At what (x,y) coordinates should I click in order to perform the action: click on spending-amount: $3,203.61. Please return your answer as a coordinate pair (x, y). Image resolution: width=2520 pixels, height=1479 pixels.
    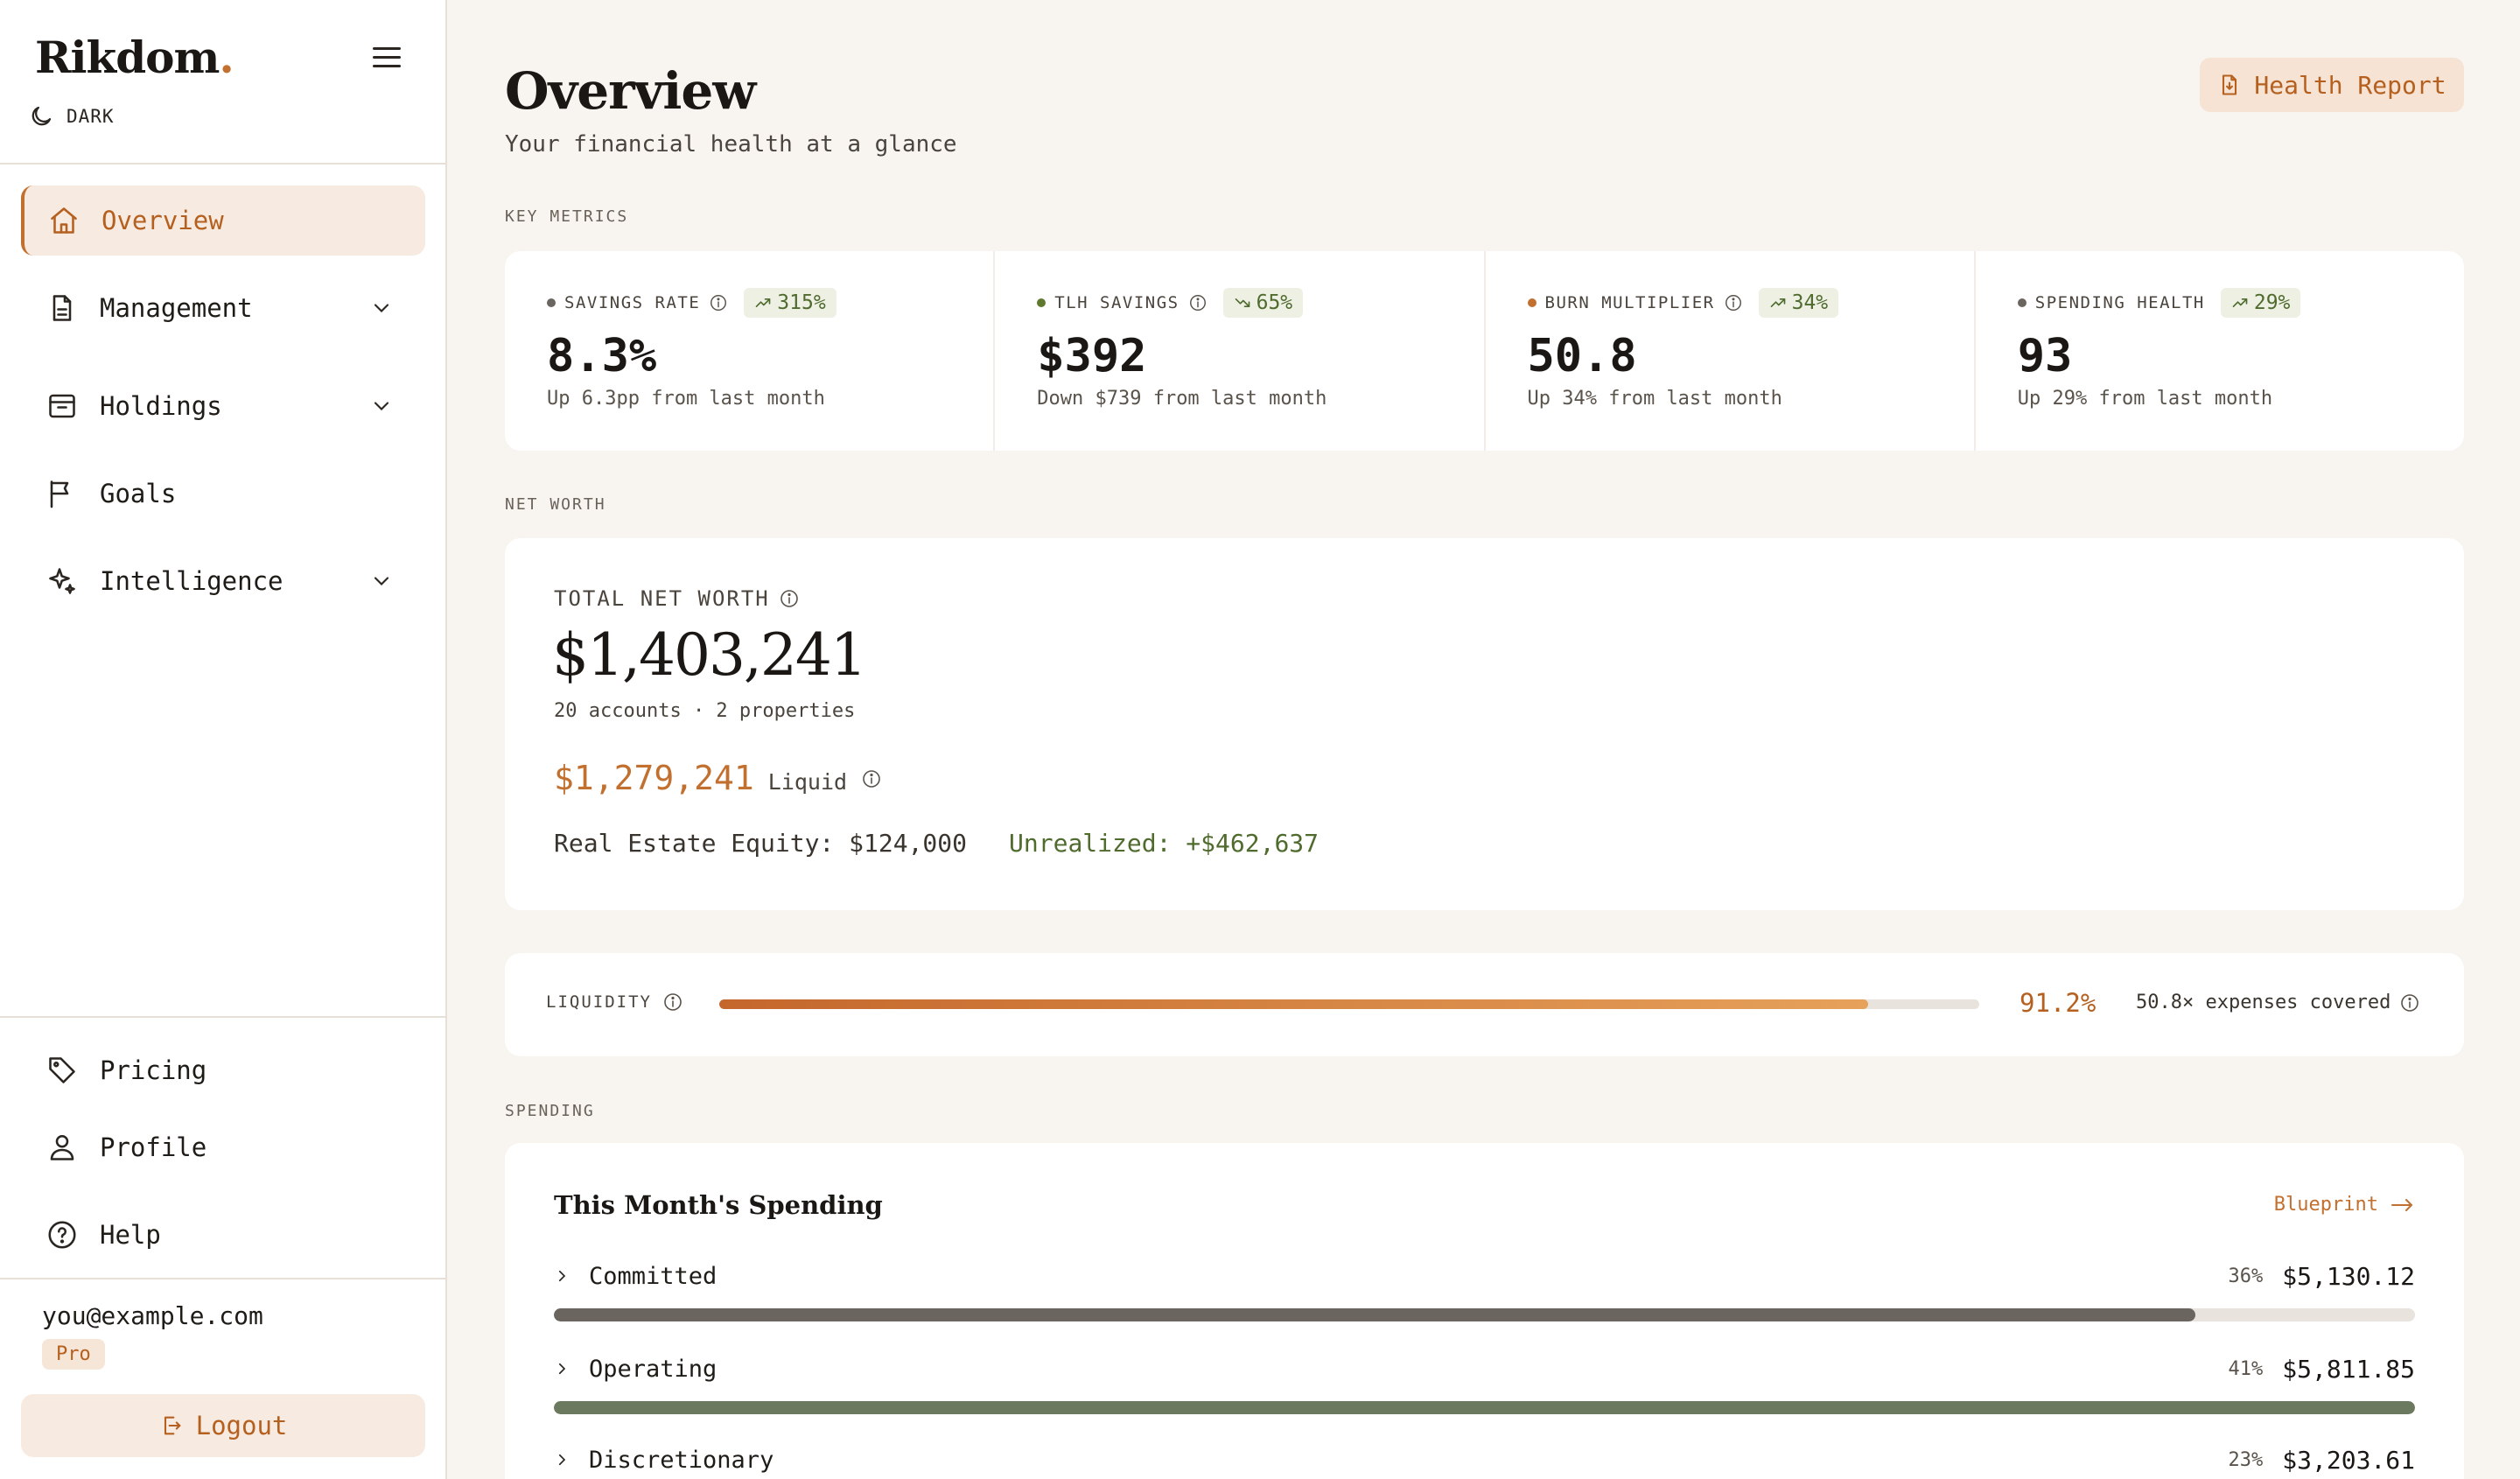
    Looking at the image, I should click on (2348, 1460).